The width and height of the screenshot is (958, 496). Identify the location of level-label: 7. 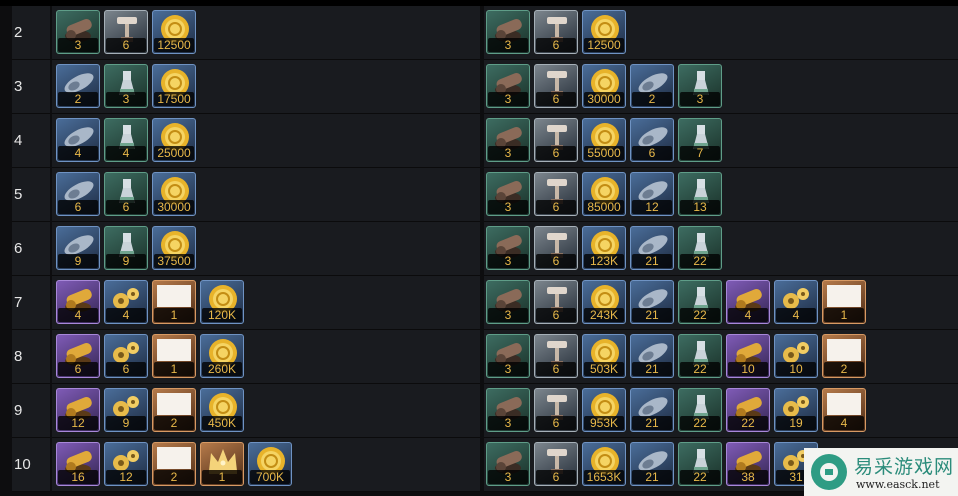
(18, 302).